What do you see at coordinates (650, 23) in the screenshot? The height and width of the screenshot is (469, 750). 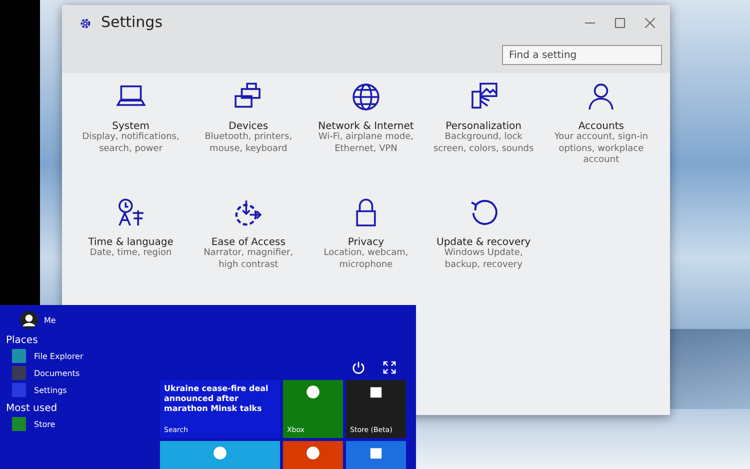 I see `close-icon` at bounding box center [650, 23].